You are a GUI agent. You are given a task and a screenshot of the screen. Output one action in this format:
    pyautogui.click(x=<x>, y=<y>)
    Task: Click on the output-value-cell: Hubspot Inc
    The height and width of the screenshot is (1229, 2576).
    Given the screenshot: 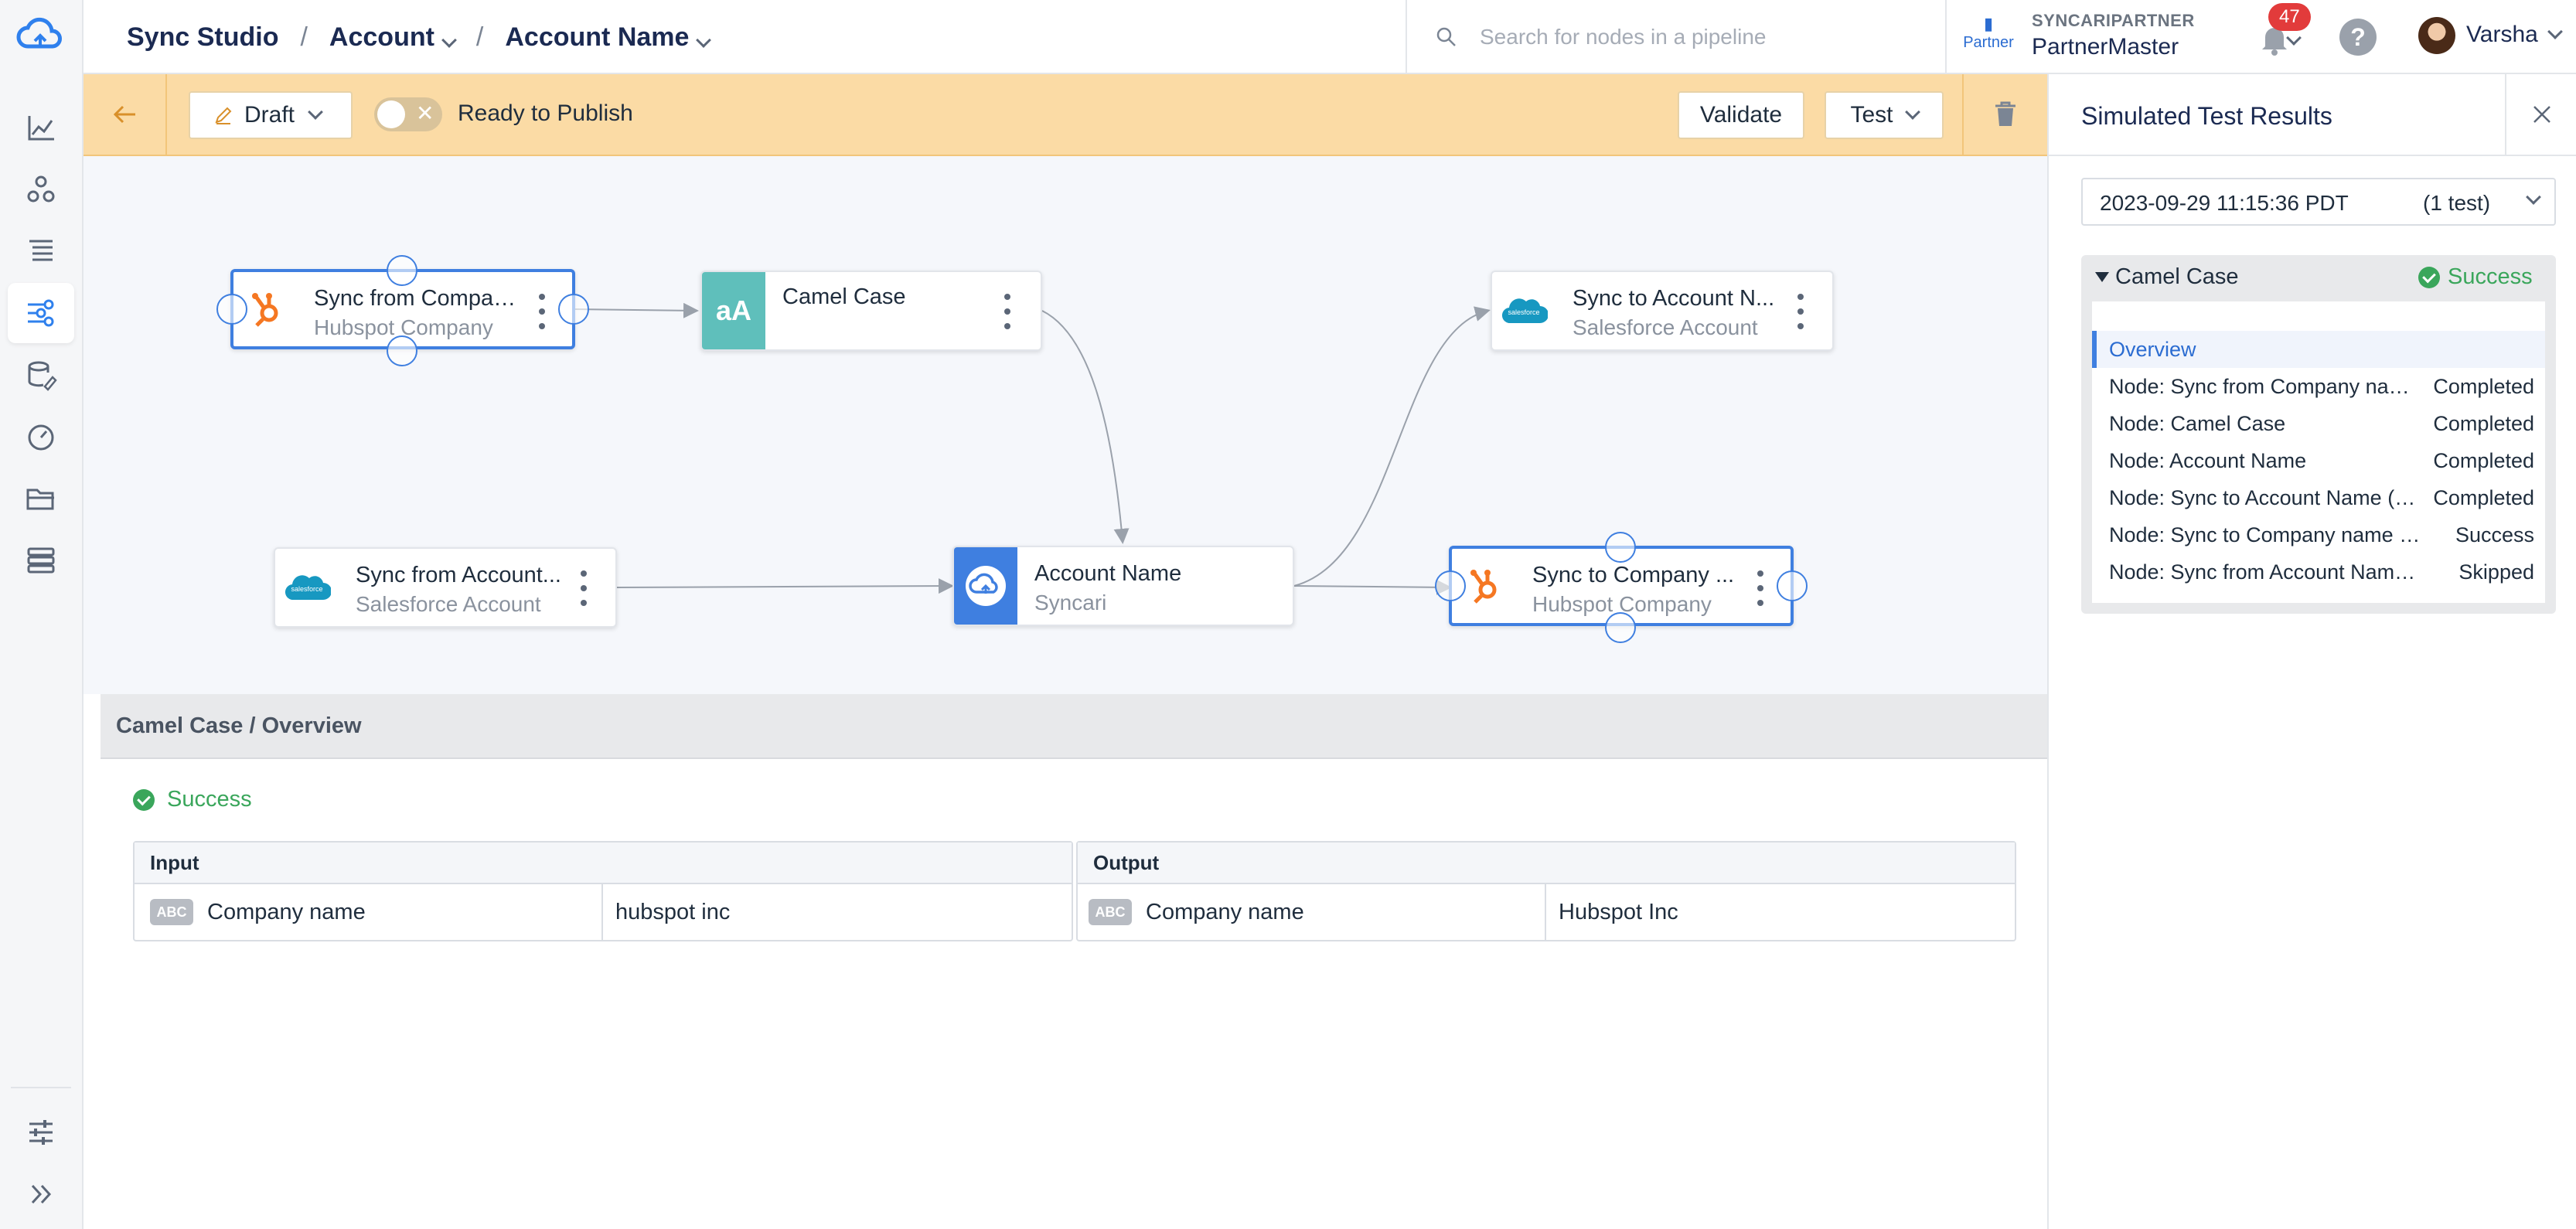 What is the action you would take?
    pyautogui.click(x=1612, y=912)
    